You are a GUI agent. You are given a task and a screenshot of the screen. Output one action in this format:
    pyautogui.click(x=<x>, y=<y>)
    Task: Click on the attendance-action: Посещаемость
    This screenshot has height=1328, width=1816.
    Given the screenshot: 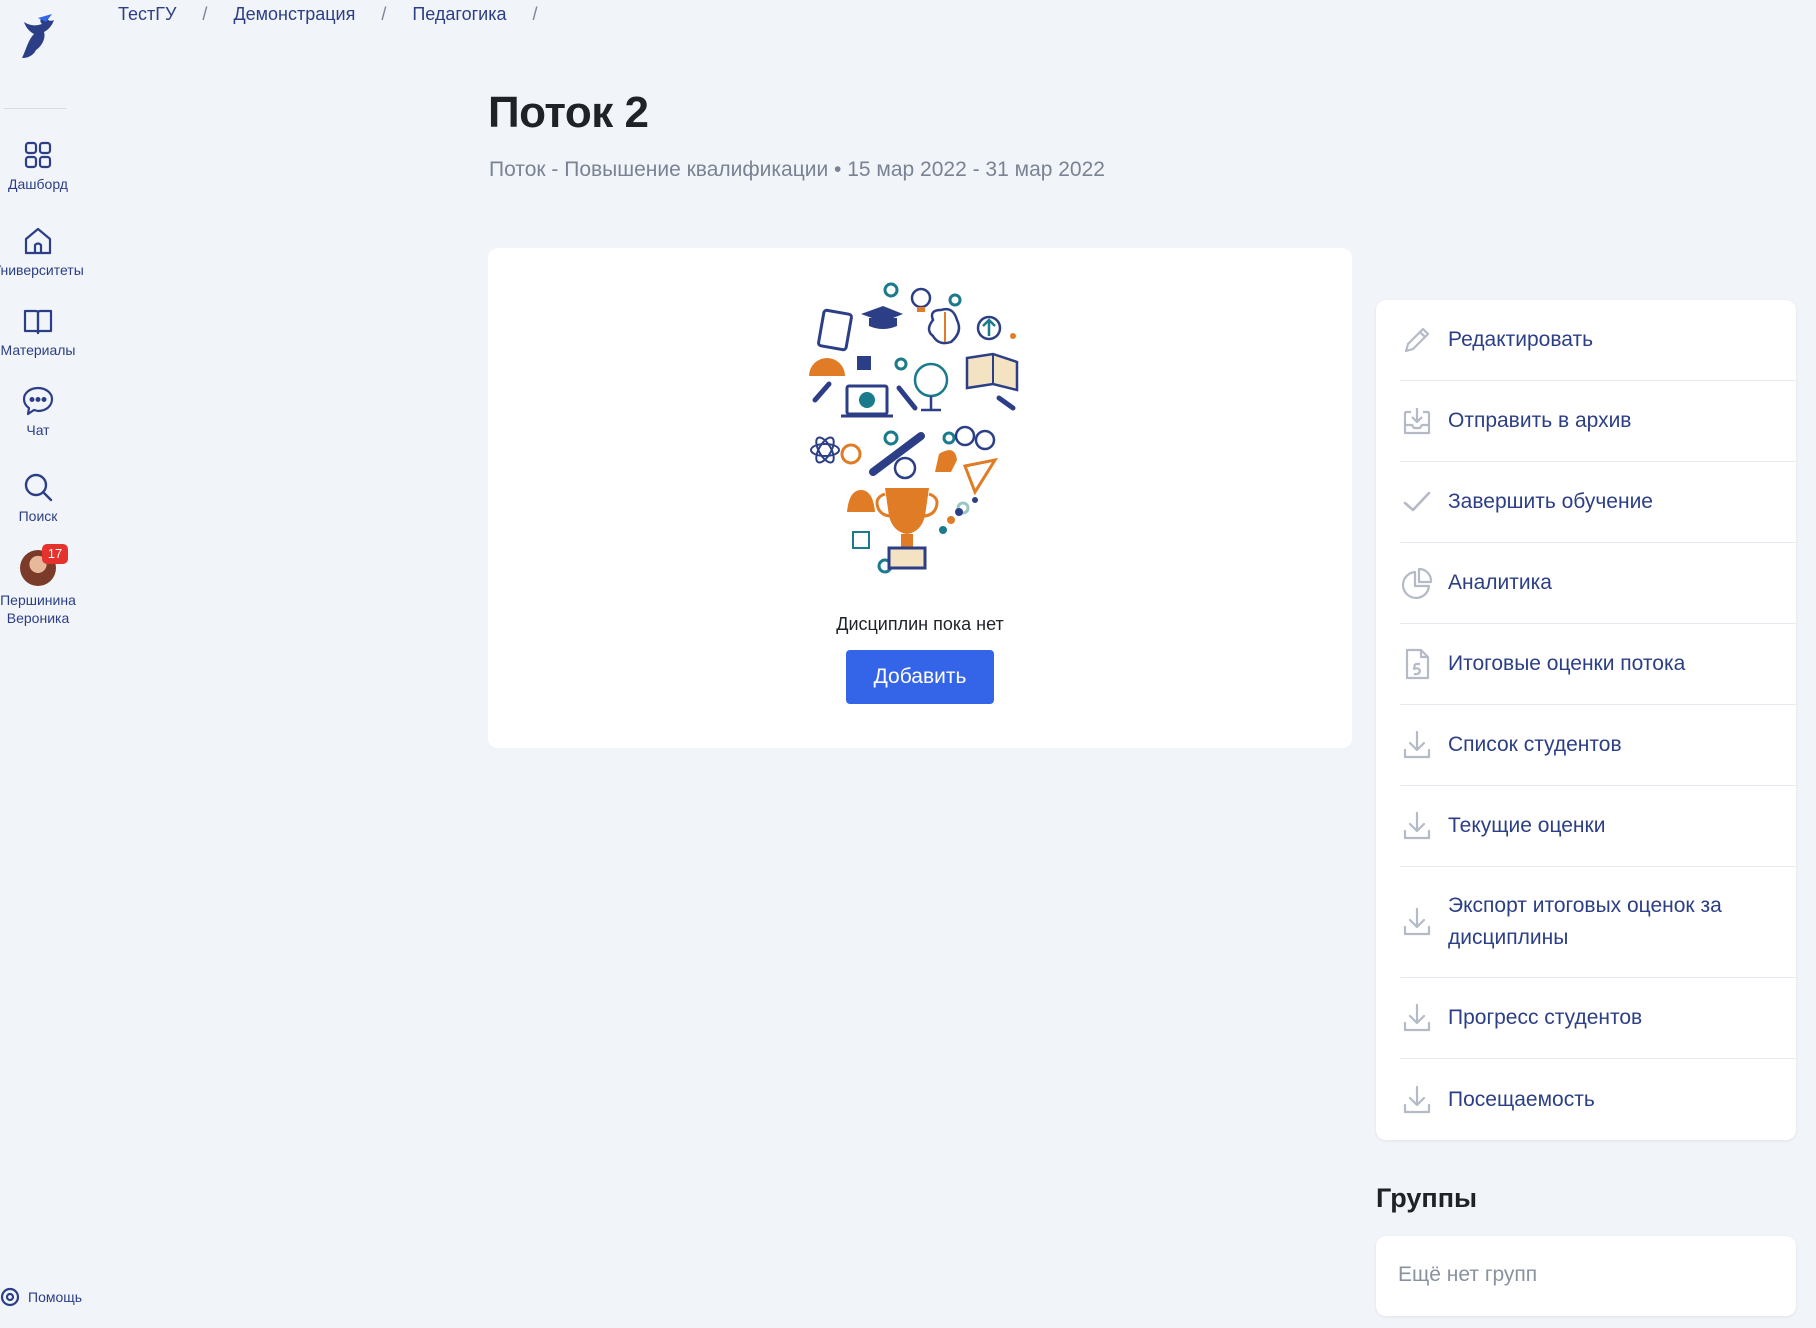 What is the action you would take?
    pyautogui.click(x=1598, y=1099)
    